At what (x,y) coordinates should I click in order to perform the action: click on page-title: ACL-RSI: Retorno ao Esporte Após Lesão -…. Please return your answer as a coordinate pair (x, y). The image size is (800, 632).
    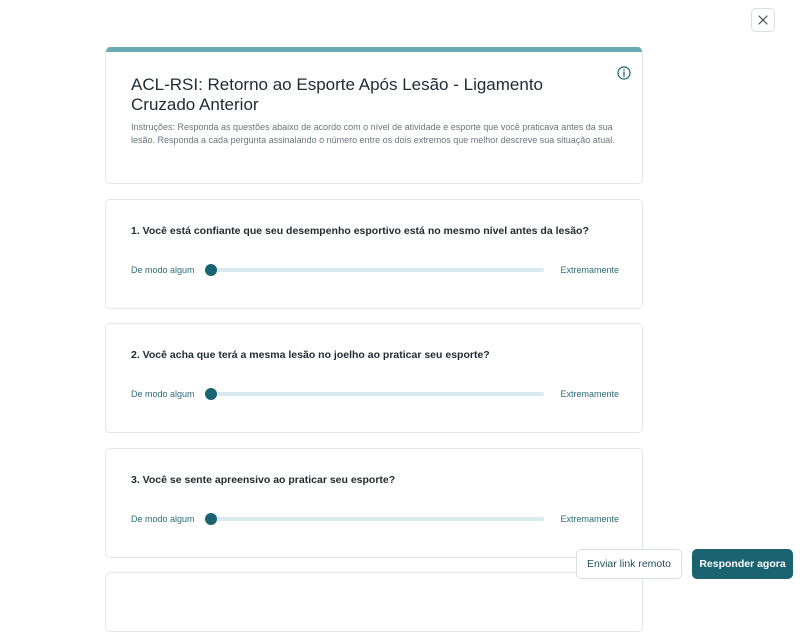
    Looking at the image, I should click on (337, 94).